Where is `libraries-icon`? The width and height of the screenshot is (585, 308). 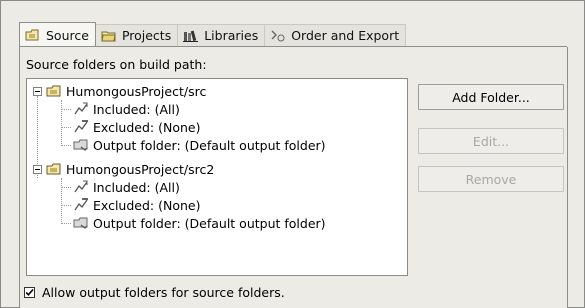 libraries-icon is located at coordinates (191, 36).